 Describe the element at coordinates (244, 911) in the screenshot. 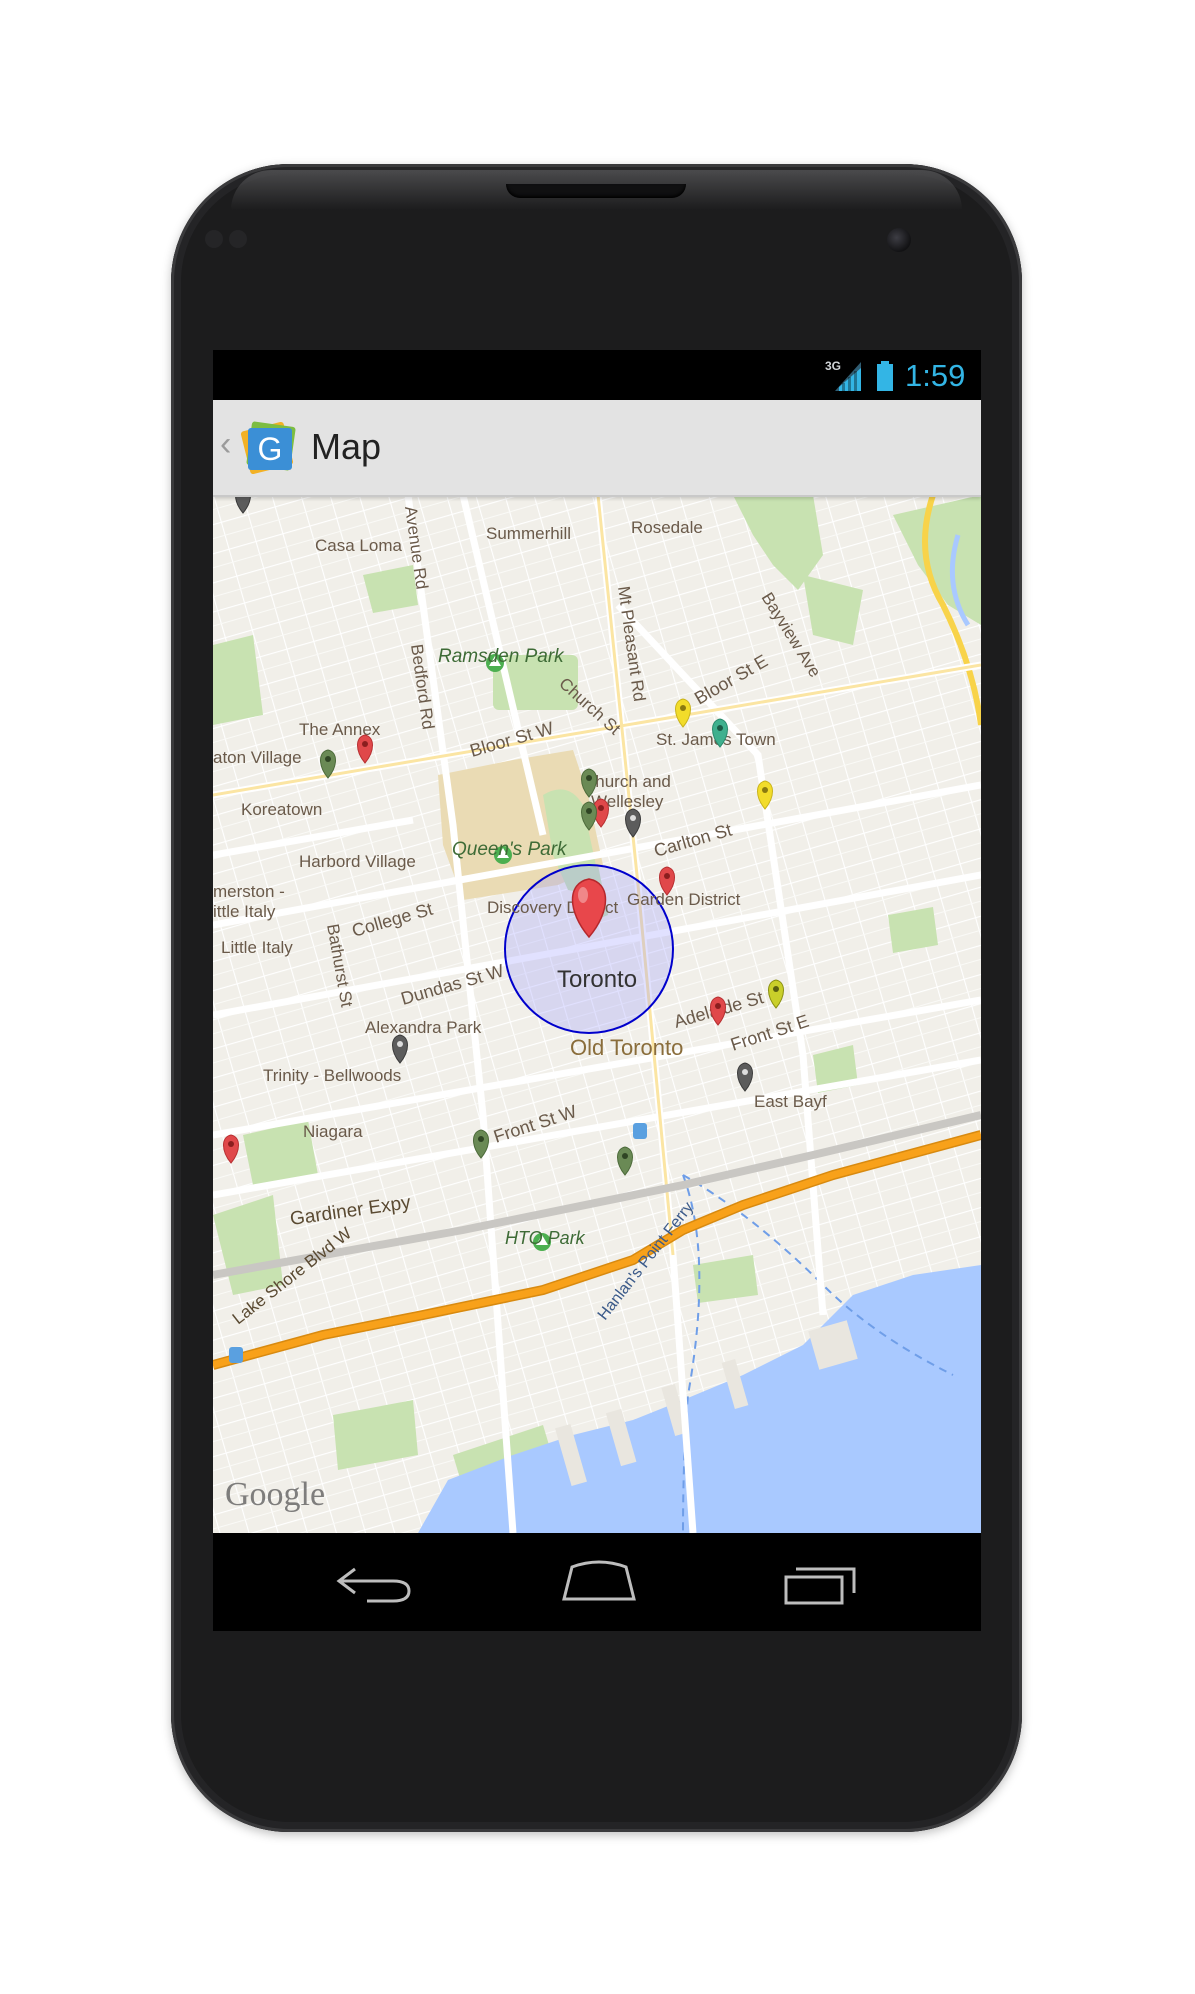

I see `label-palmerston-2: ittle Italy` at that location.